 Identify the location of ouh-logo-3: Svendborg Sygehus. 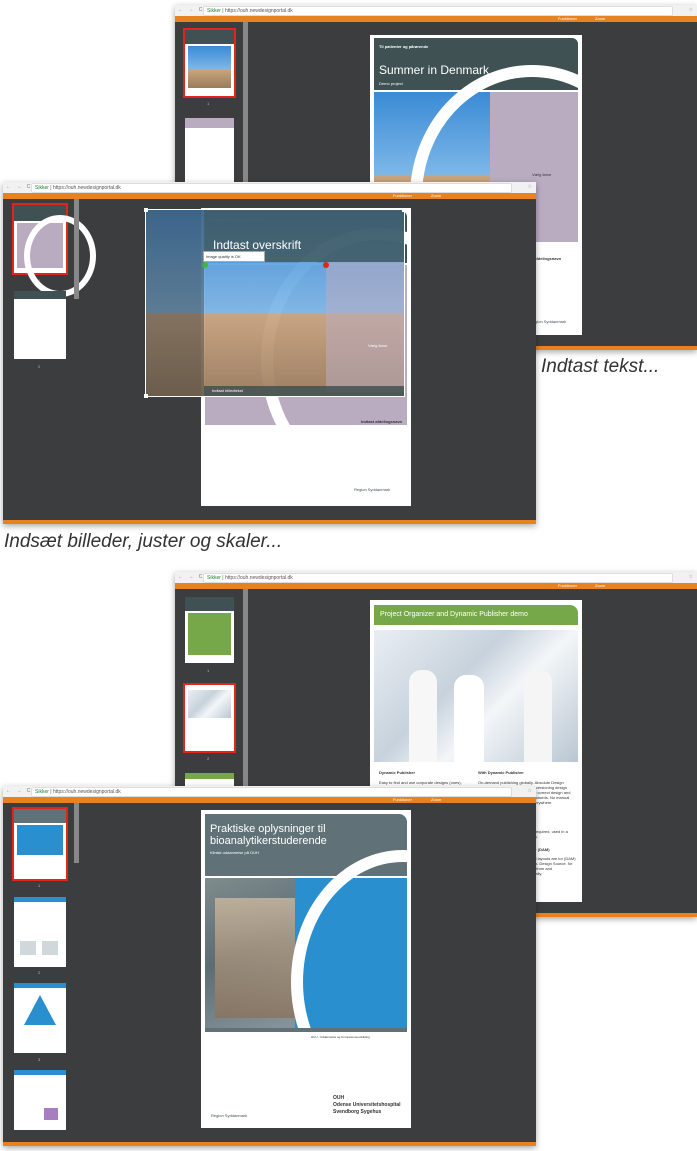
(357, 1112).